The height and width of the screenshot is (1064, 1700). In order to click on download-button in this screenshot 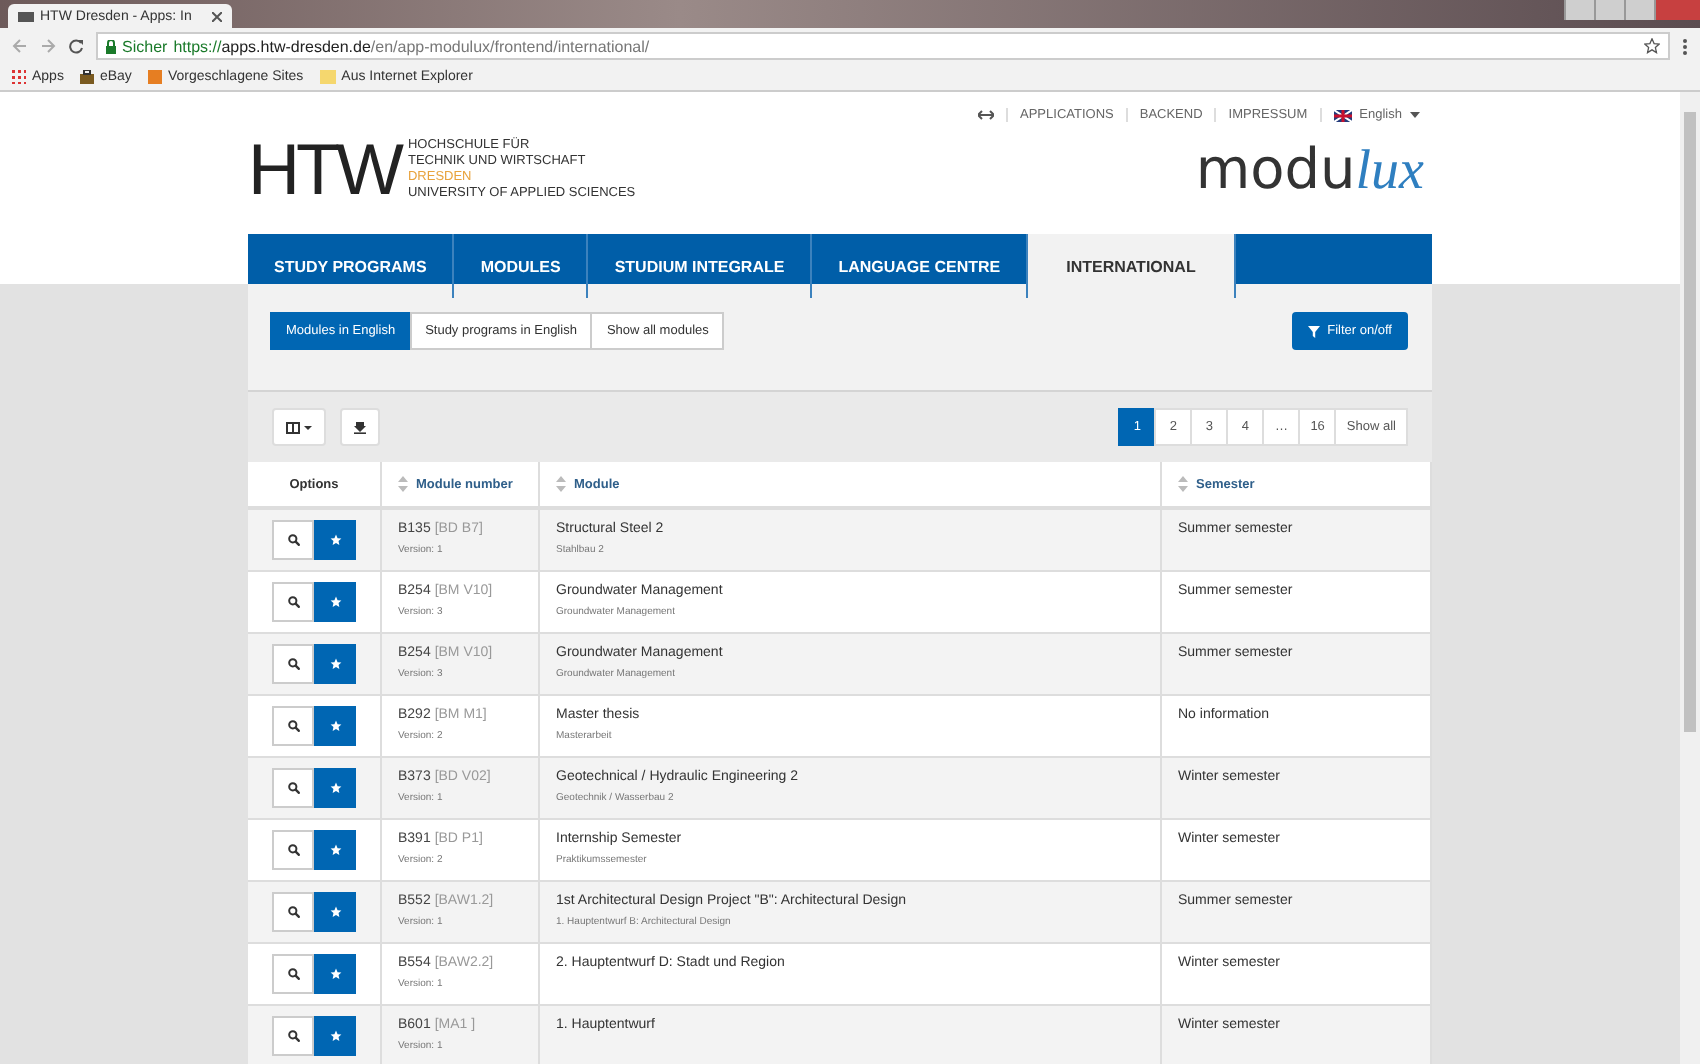, I will do `click(360, 427)`.